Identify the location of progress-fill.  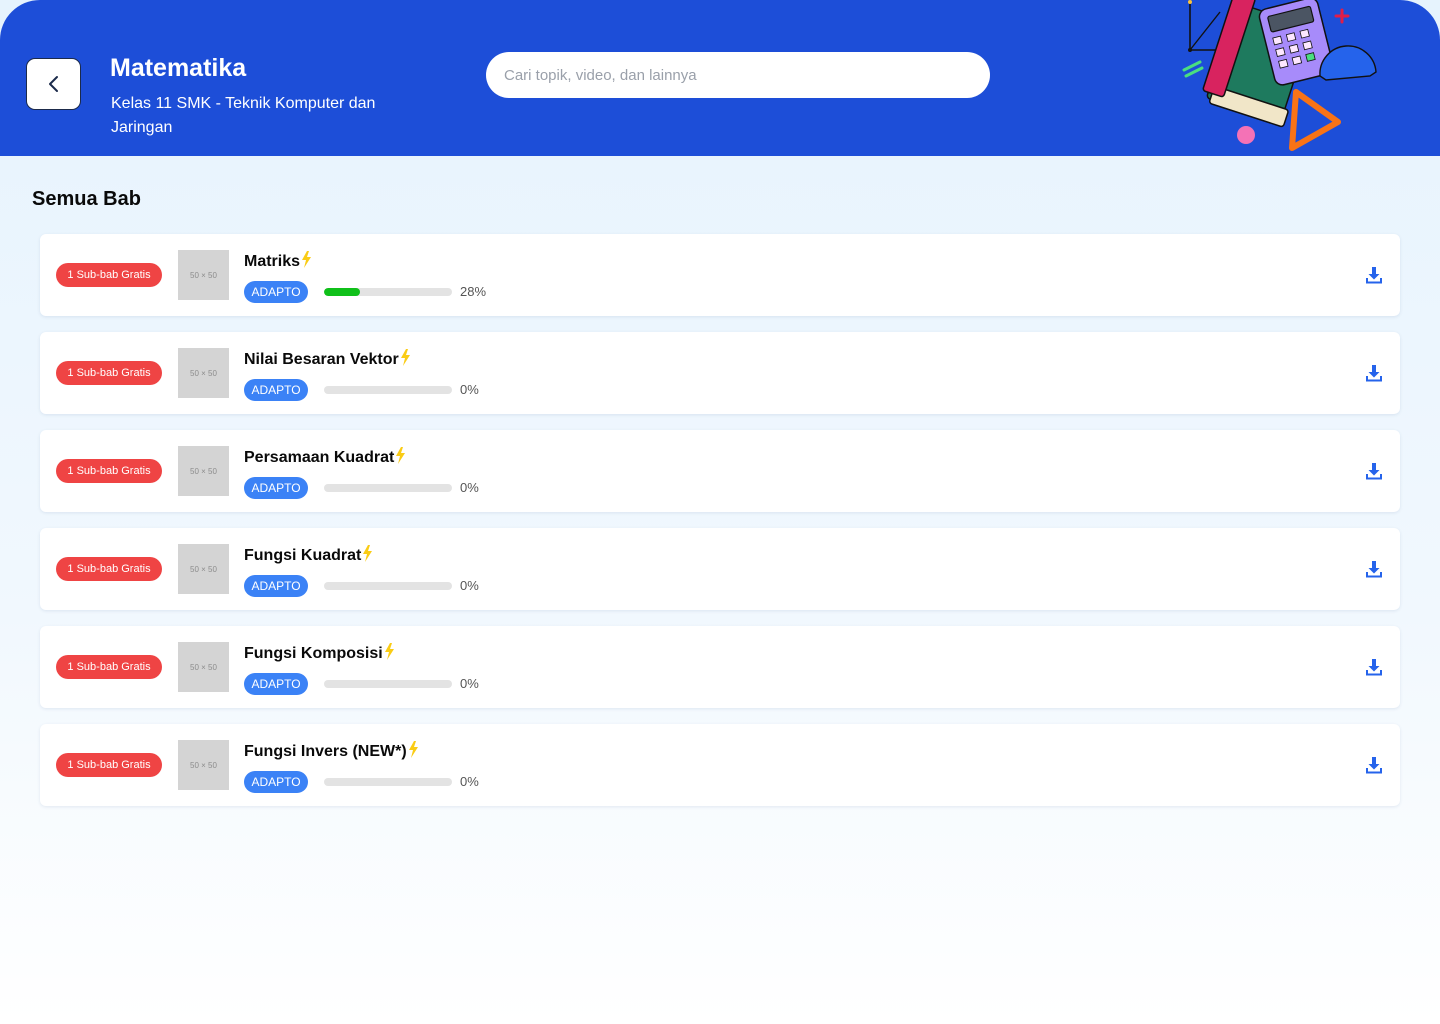
(342, 292).